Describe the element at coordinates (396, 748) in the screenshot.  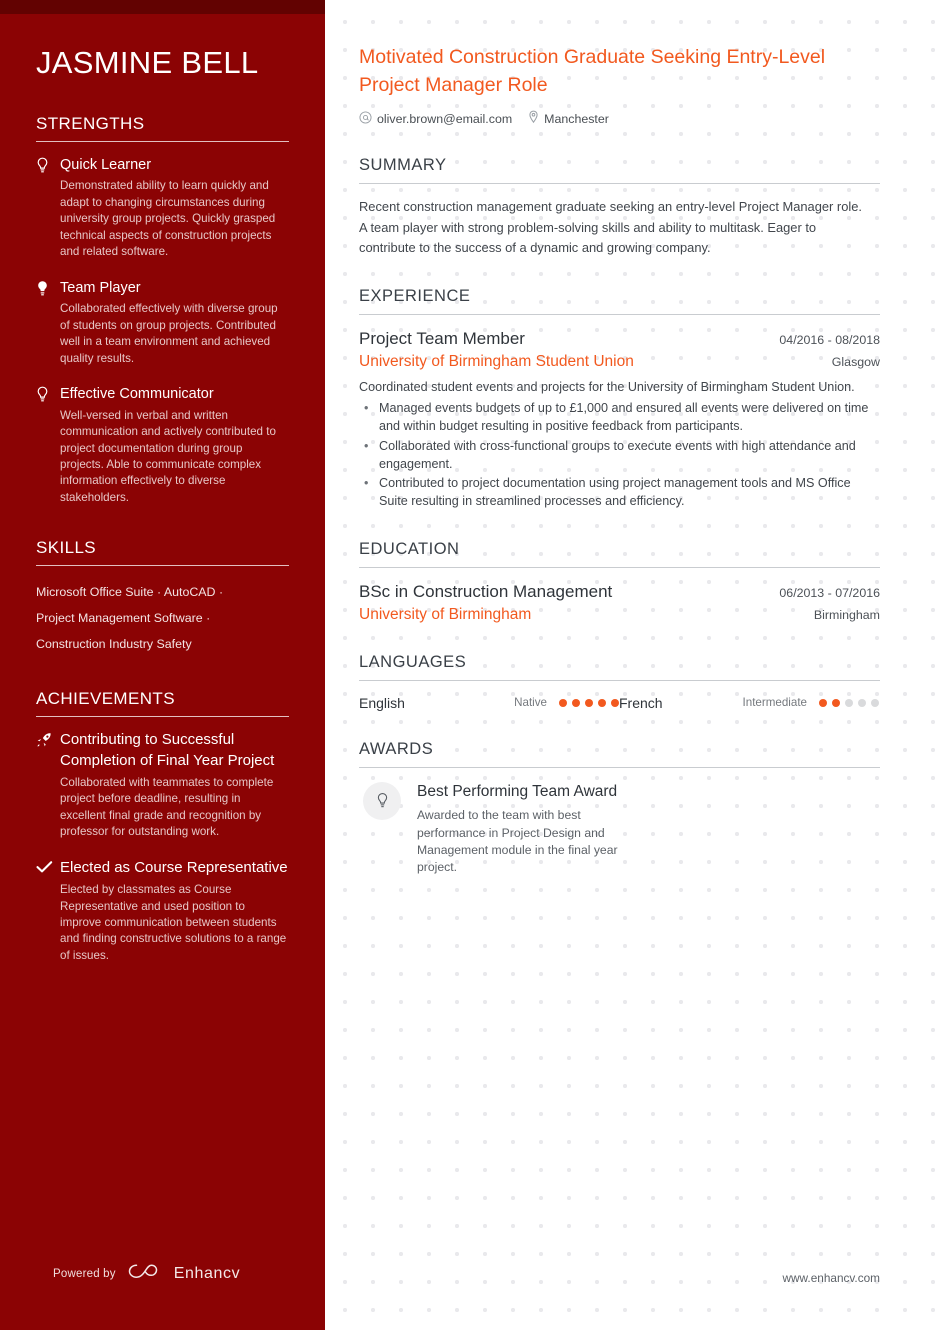
I see `awards-heading: AWARDS` at that location.